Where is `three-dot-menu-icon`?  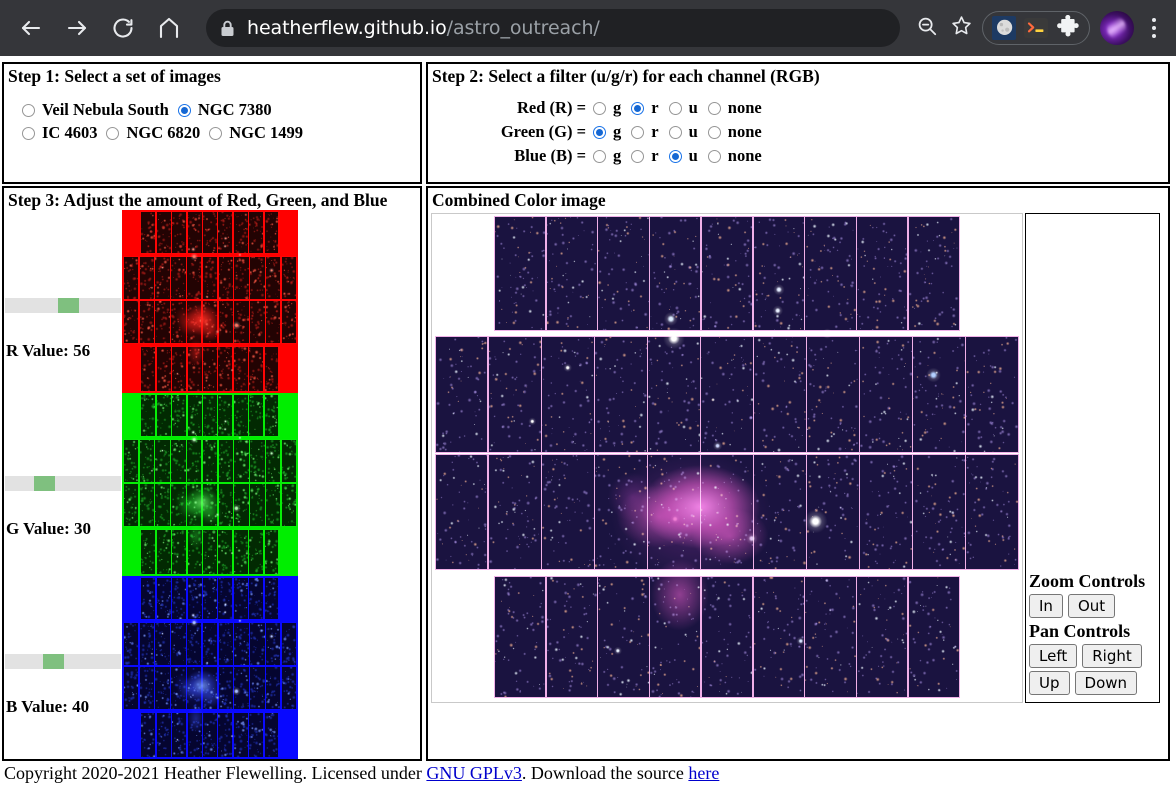
three-dot-menu-icon is located at coordinates (1154, 28).